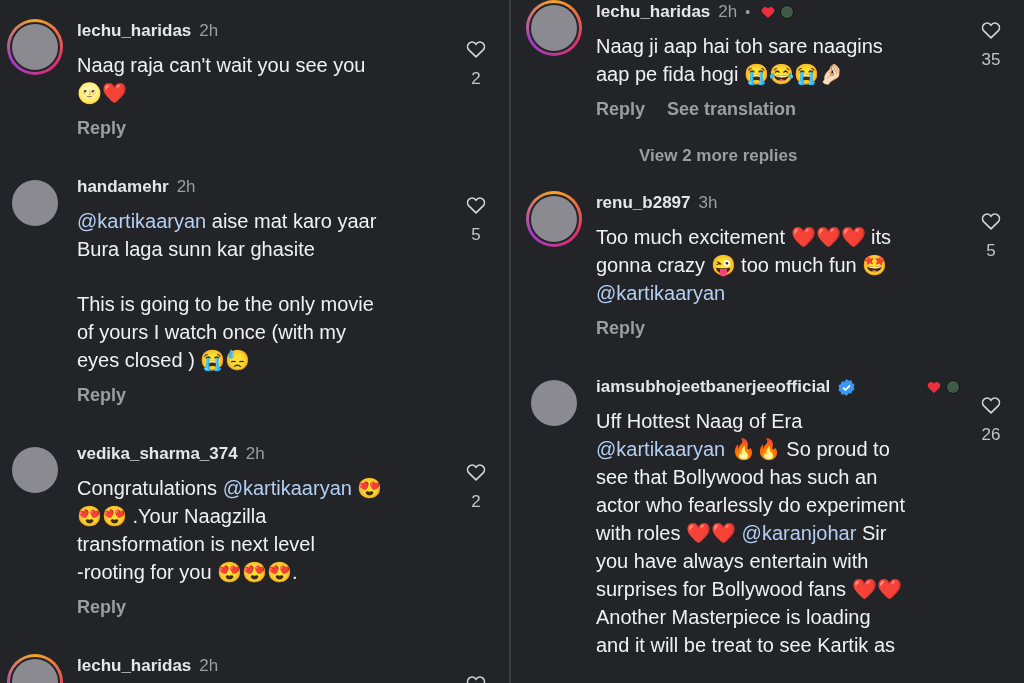 This screenshot has height=683, width=1024. Describe the element at coordinates (222, 65) in the screenshot. I see `comment-text-line: Naag raja can't wait you see you` at that location.